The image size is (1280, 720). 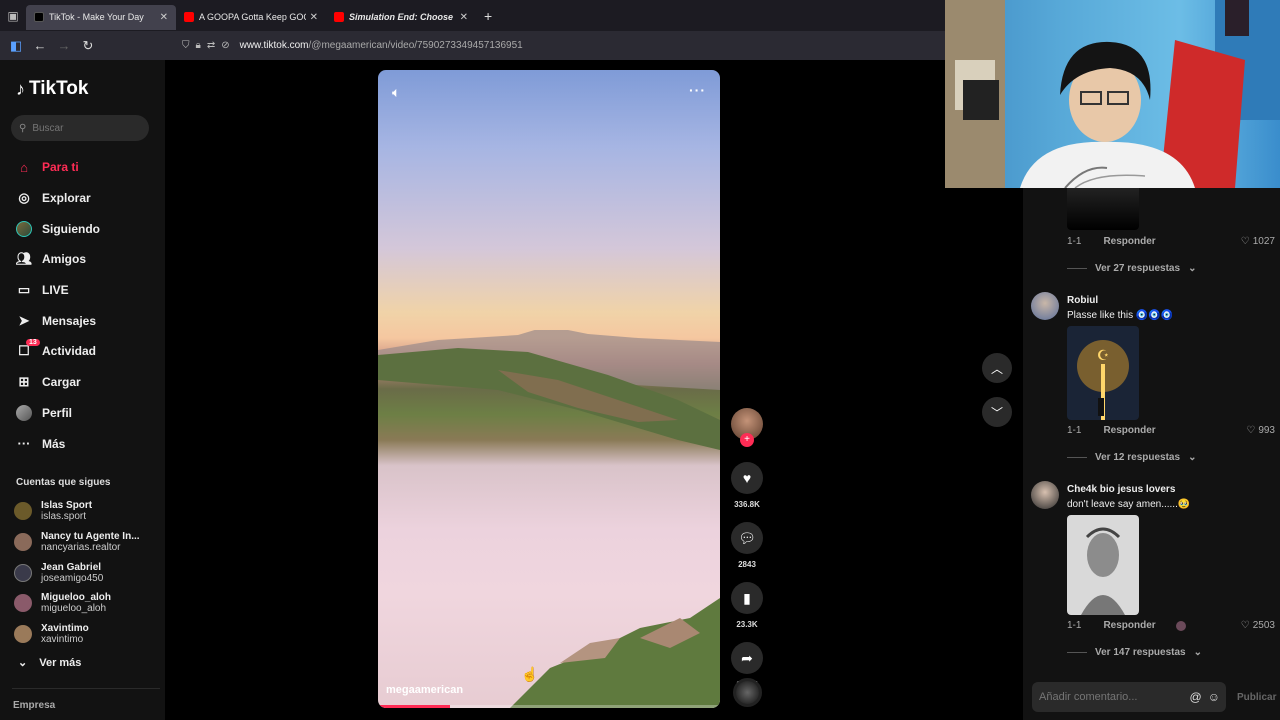 I want to click on browser-tab-youtube-1: A GOOPA Gotta Keep GOOPIN ✕, so click(x=251, y=17).